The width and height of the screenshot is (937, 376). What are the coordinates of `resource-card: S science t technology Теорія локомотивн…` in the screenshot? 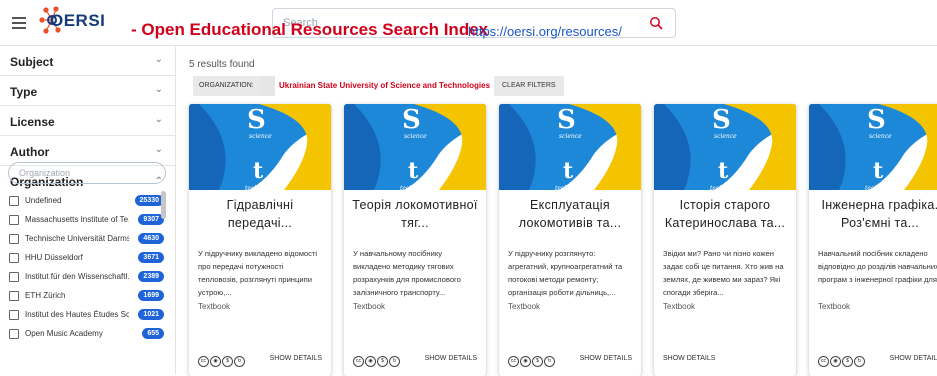 It's located at (415, 240).